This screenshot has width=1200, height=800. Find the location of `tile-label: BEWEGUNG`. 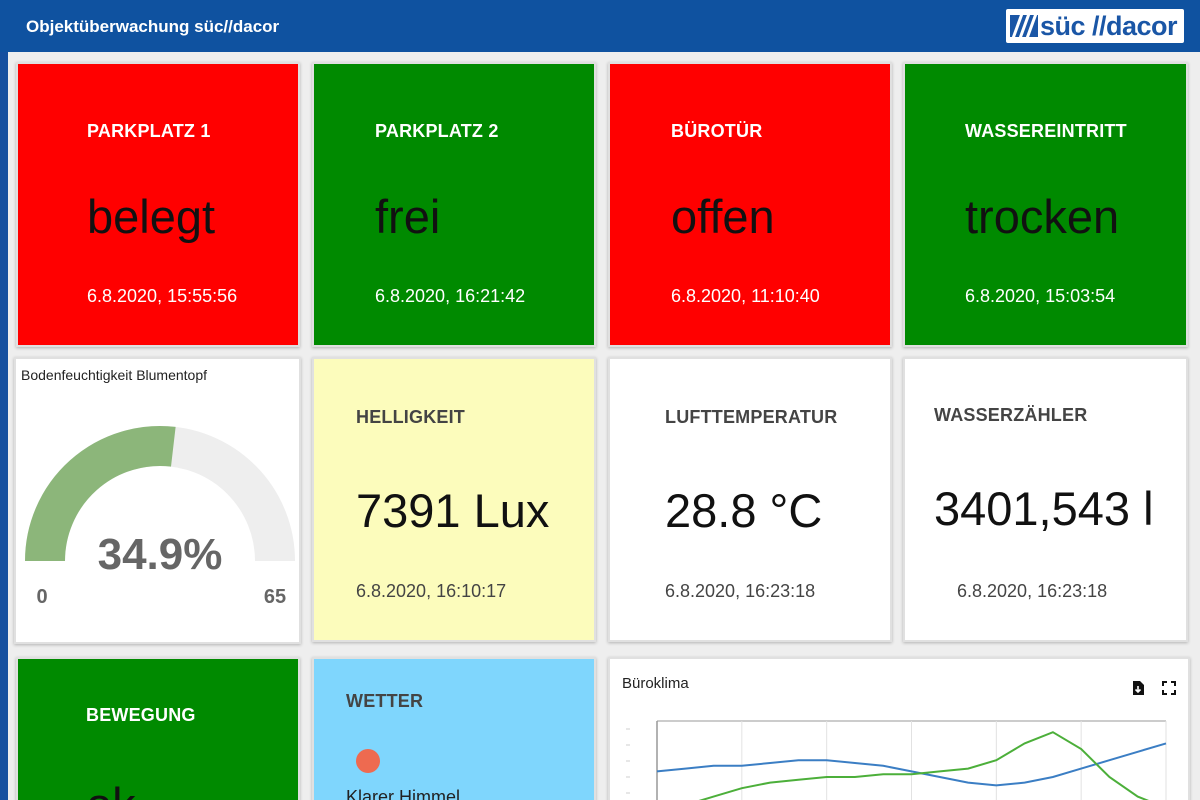

tile-label: BEWEGUNG is located at coordinates (141, 715).